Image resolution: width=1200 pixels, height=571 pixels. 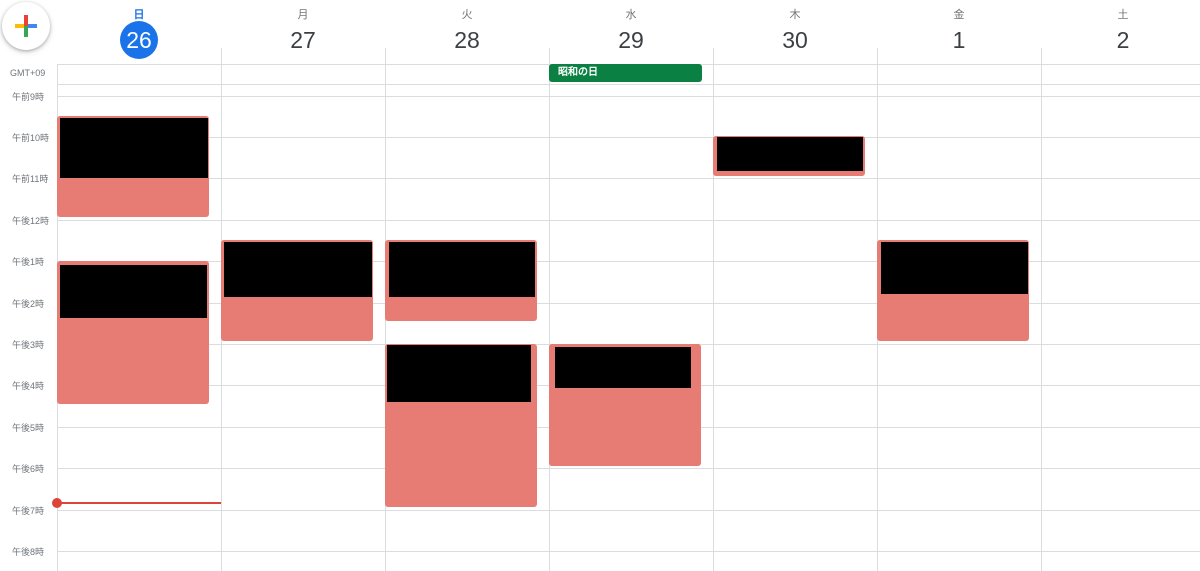 I want to click on day-header-sun: 日 26, so click(x=139, y=31).